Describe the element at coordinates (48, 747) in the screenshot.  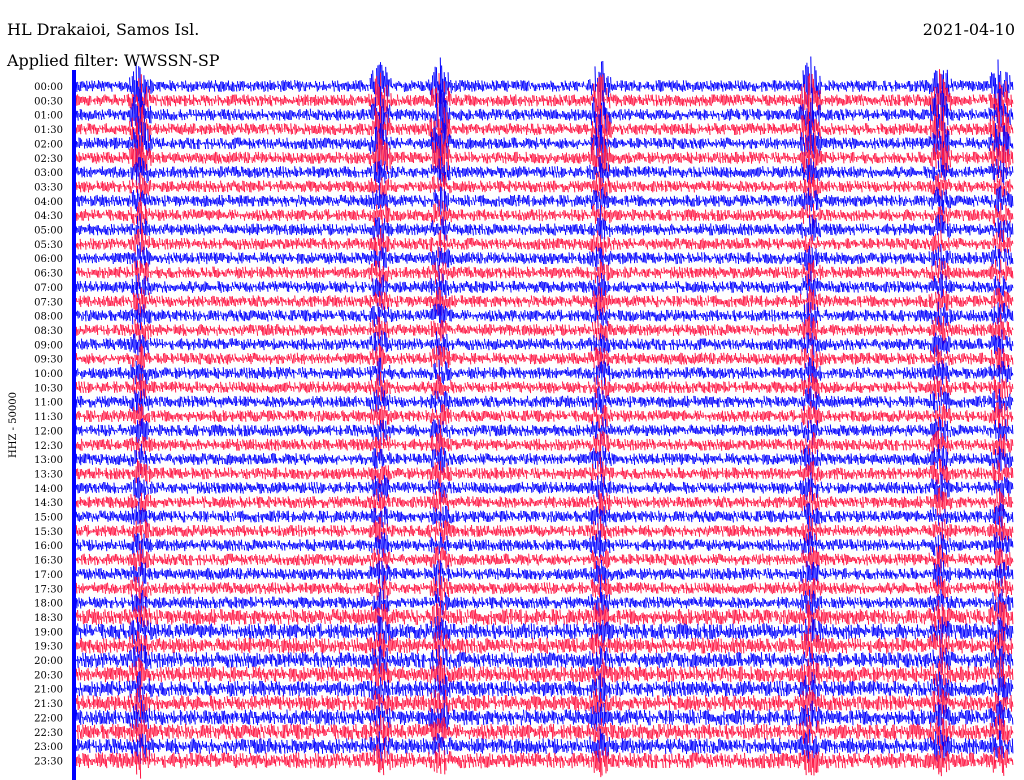
I see `row-time-label: 23:00` at that location.